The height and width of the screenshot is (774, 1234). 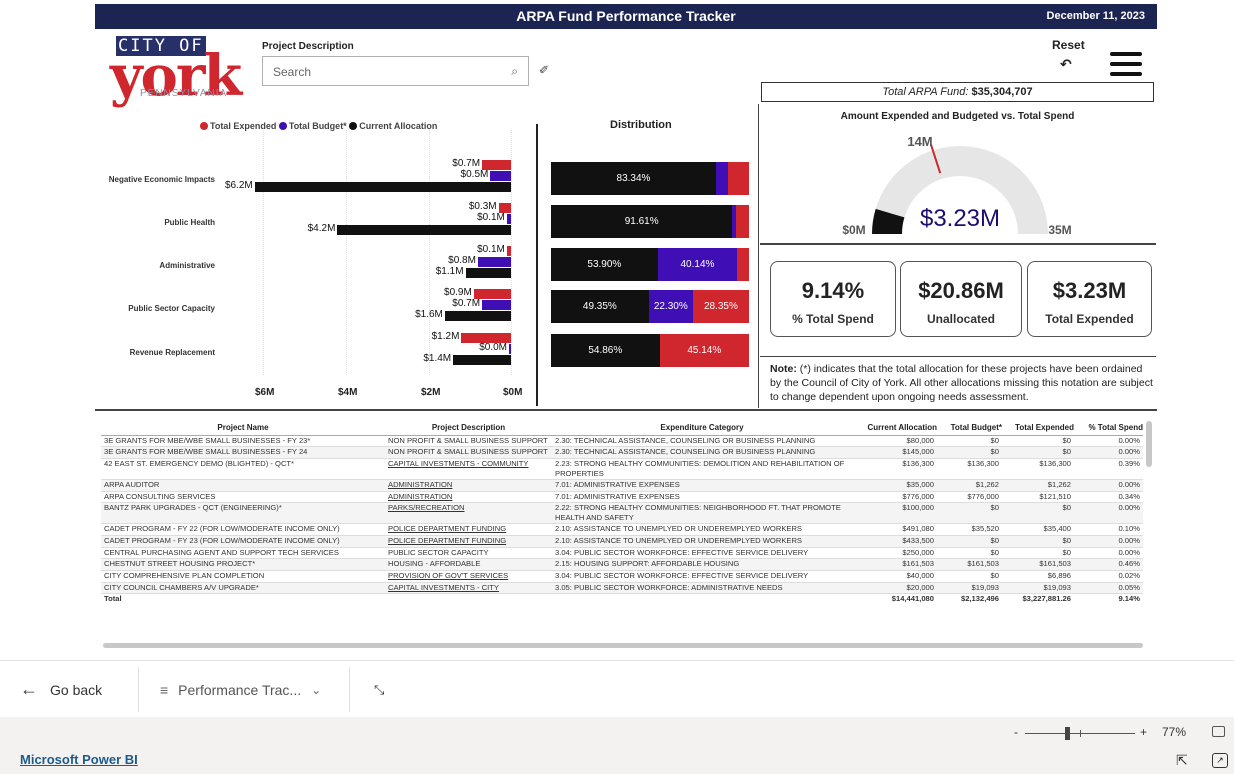 I want to click on table-cell: ADMINISTRATION, so click(x=468, y=497).